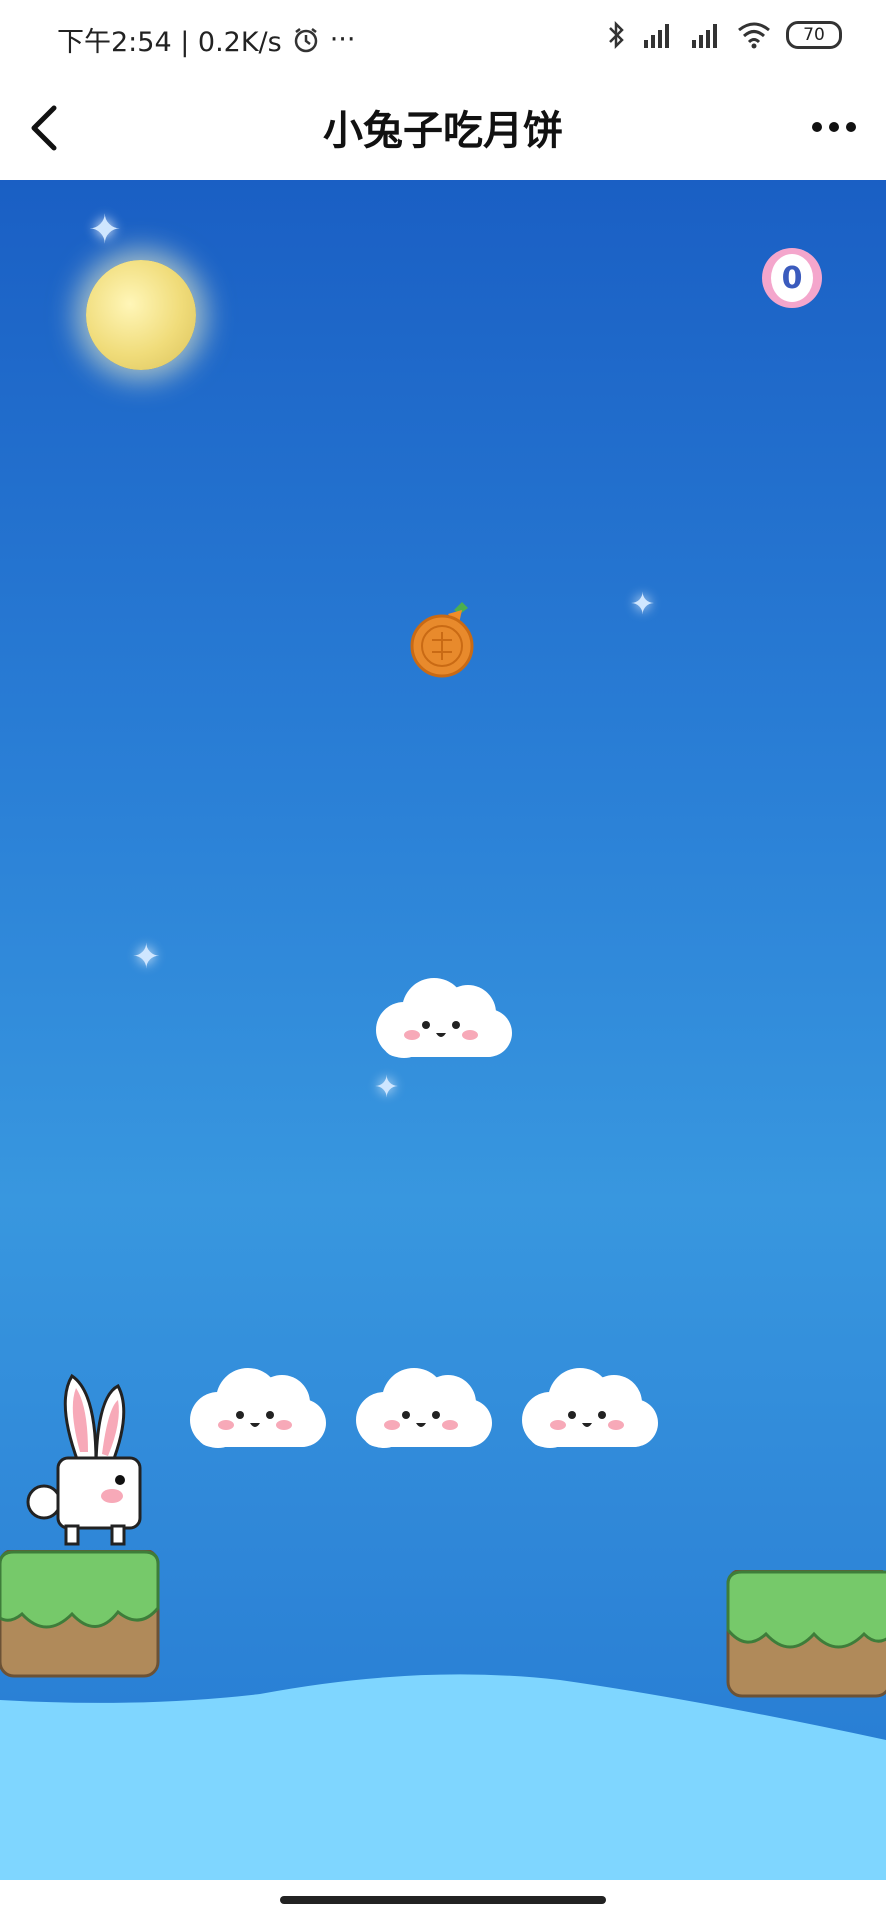 Image resolution: width=886 pixels, height=1920 pixels. Describe the element at coordinates (616, 35) in the screenshot. I see `bluetooth-icon` at that location.